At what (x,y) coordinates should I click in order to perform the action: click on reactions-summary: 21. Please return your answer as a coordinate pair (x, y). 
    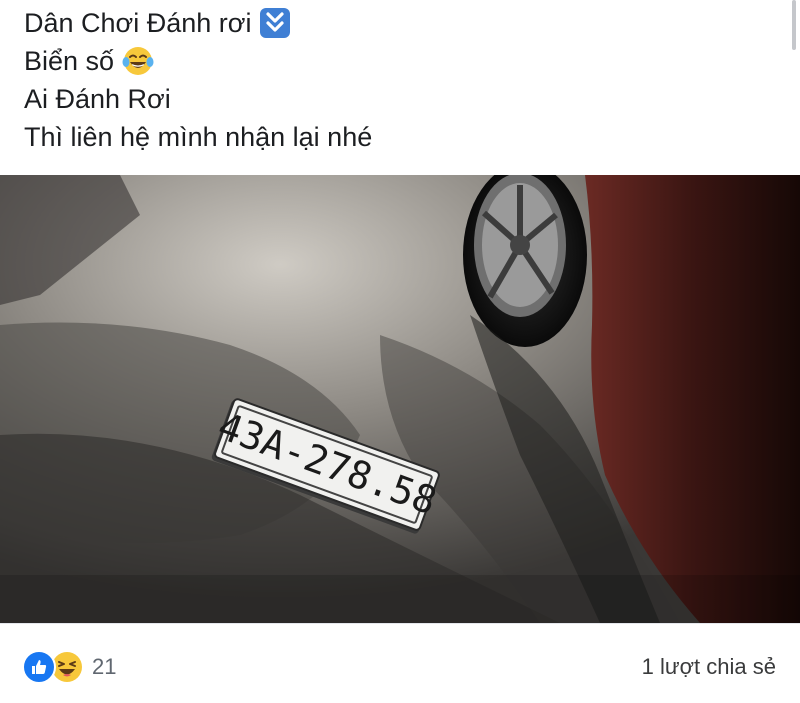
    Looking at the image, I should click on (69, 667).